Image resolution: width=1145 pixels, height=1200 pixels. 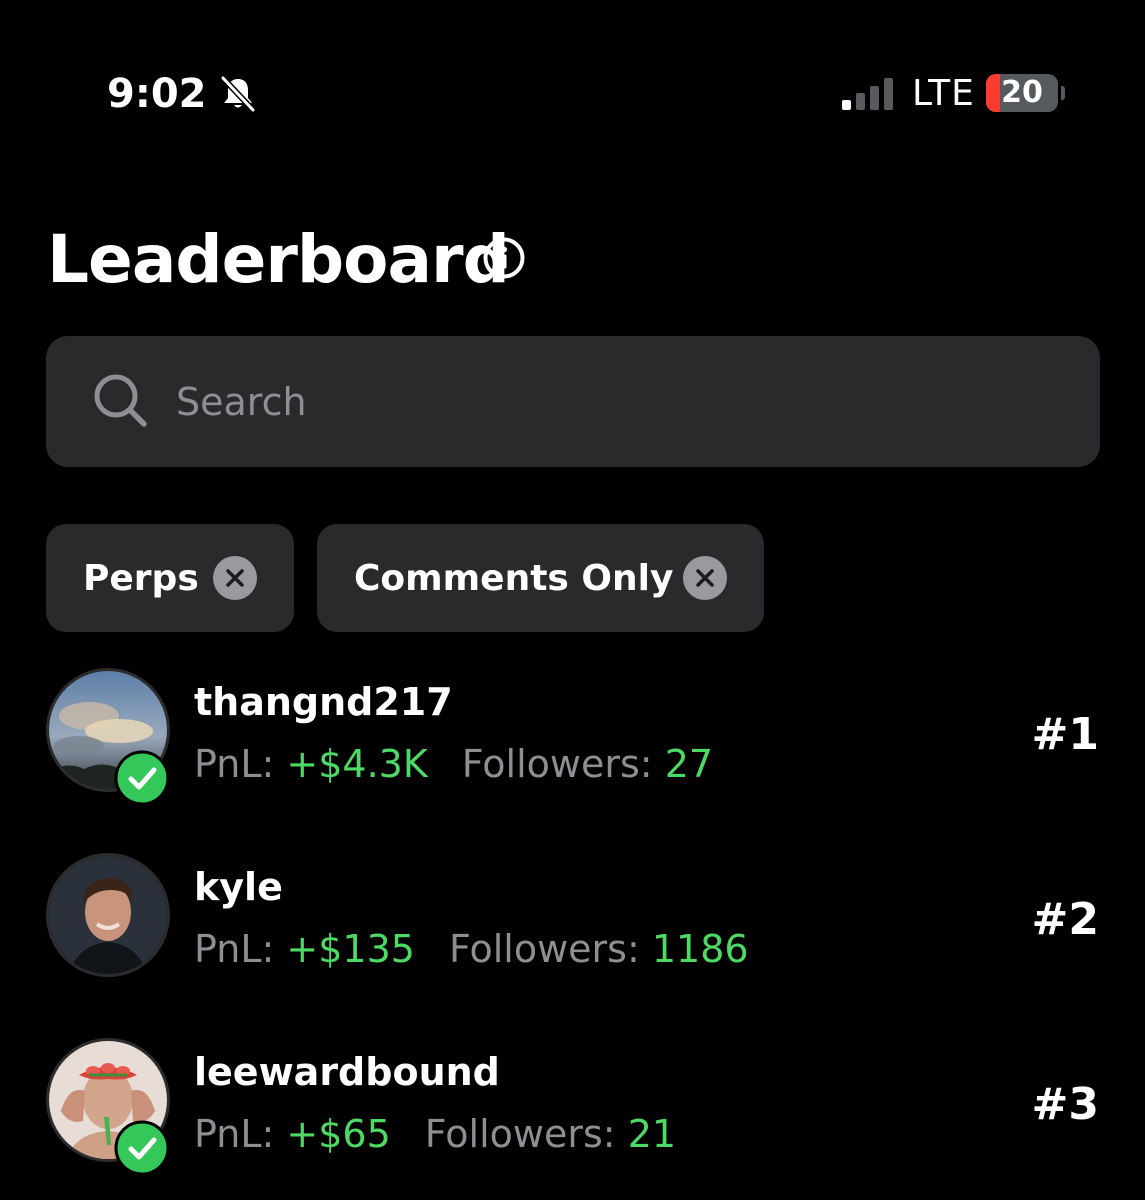 I want to click on user-stats: PnL: +$135 Followers: 1186, so click(x=471, y=949).